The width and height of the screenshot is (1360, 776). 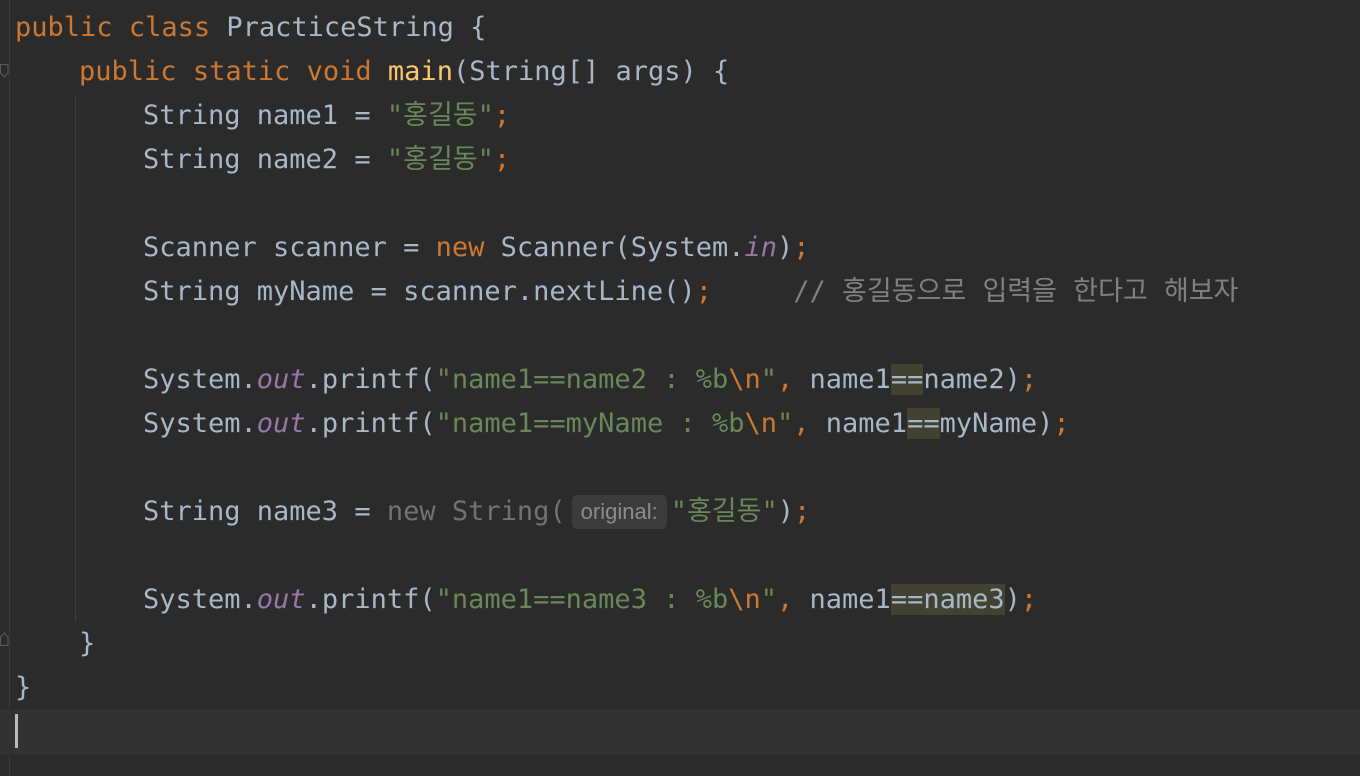 I want to click on format-string: "name1==name2 : %b, so click(x=582, y=379).